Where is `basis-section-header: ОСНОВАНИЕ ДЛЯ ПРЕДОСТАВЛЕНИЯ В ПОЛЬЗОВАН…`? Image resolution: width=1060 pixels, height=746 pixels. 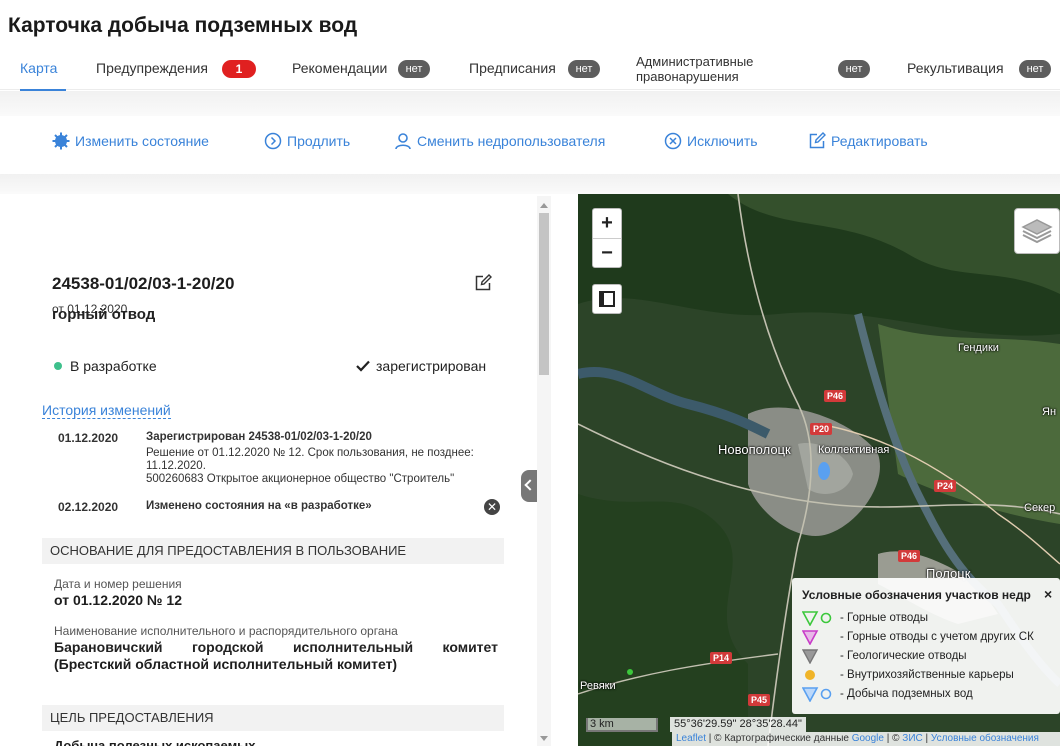 basis-section-header: ОСНОВАНИЕ ДЛЯ ПРЕДОСТАВЛЕНИЯ В ПОЛЬЗОВАН… is located at coordinates (273, 551).